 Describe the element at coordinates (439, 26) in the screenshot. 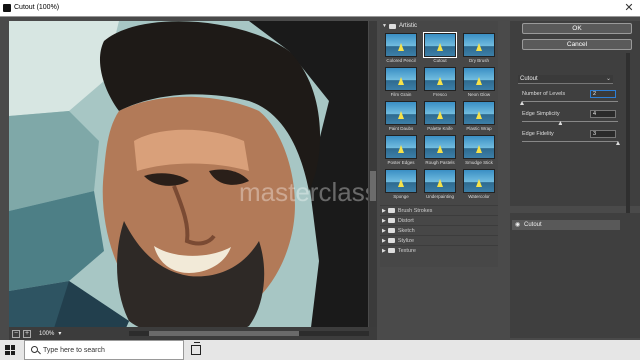

I see `artistic-group-header: ▼ Artistic` at that location.